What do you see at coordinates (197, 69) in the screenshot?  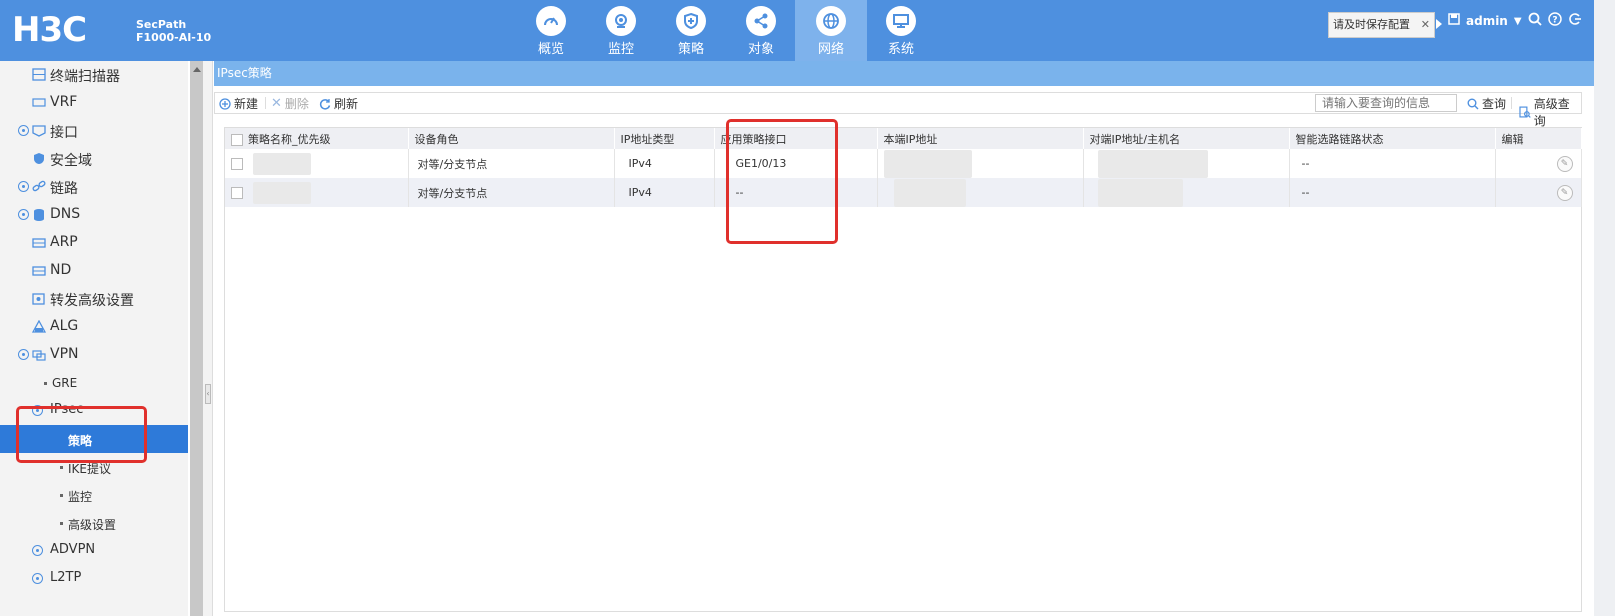 I see `scroll-up-icon` at bounding box center [197, 69].